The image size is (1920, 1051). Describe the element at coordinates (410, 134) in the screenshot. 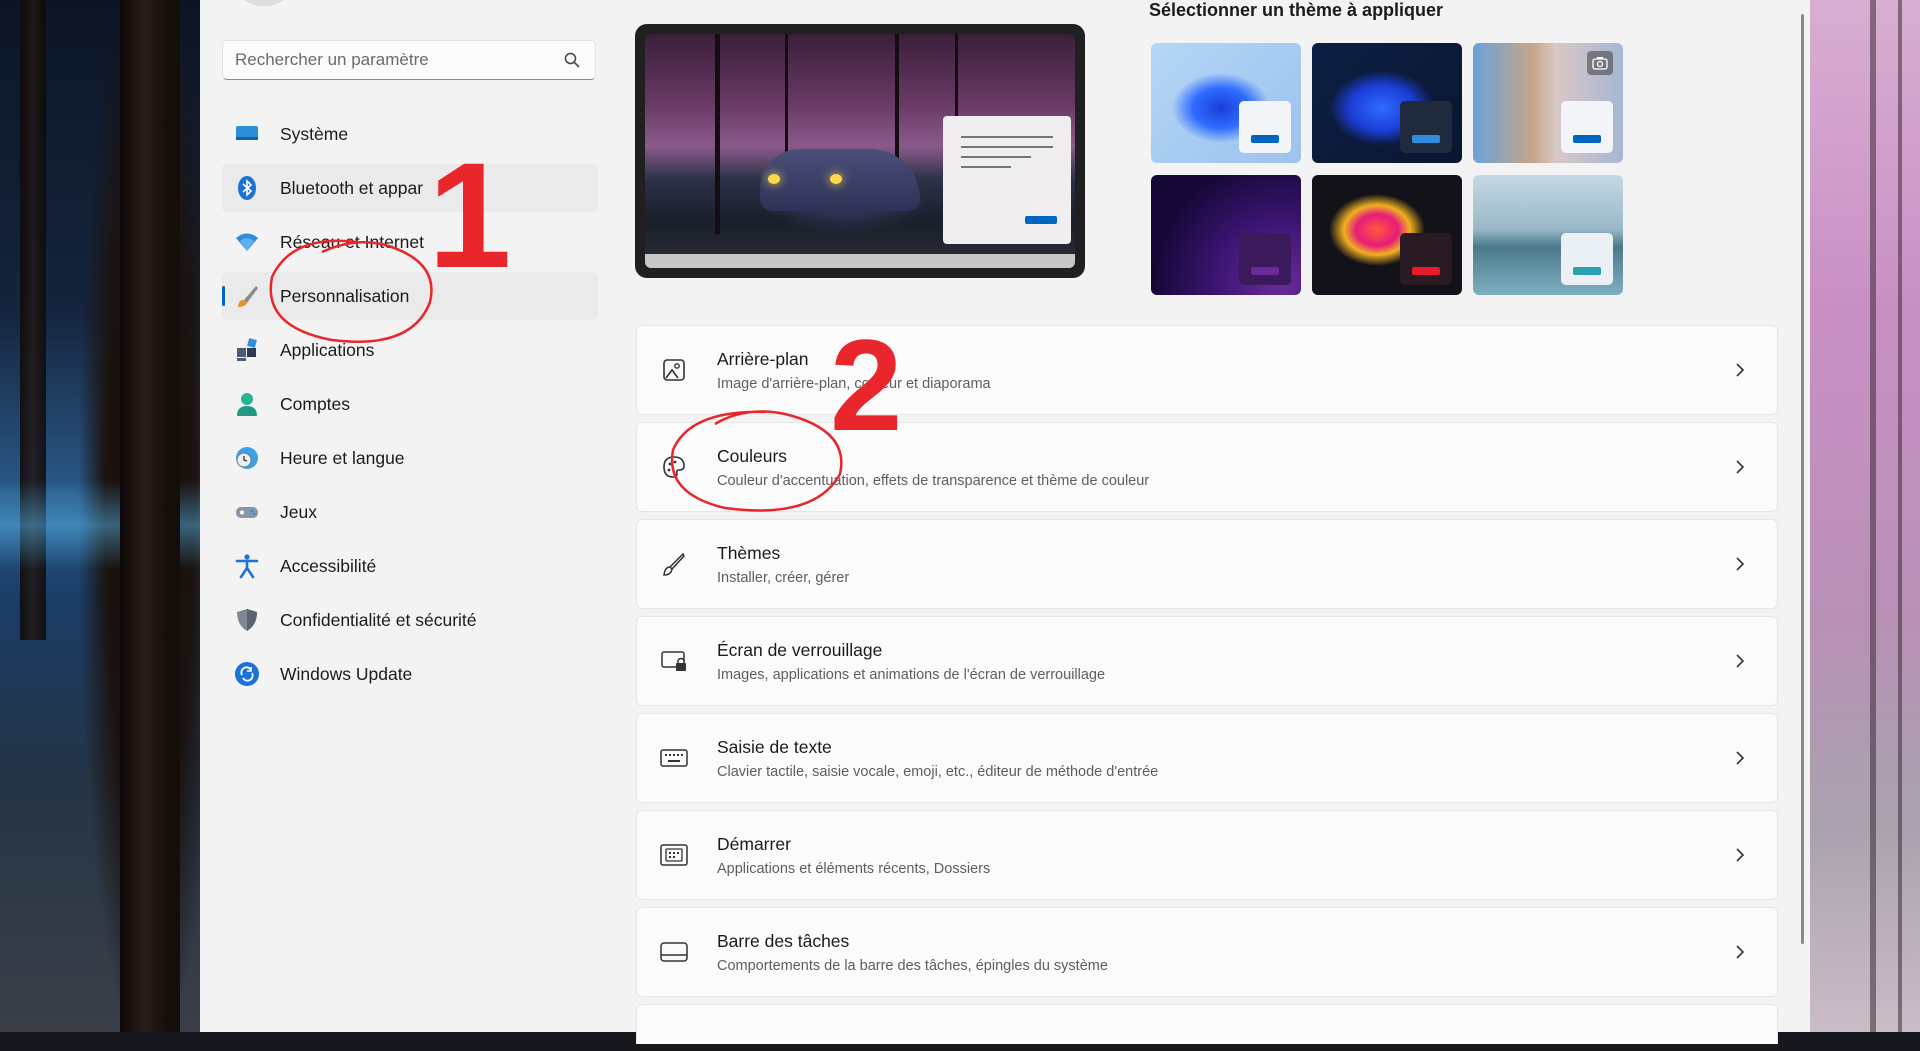

I see `sidebar-item-systeme: Système` at that location.